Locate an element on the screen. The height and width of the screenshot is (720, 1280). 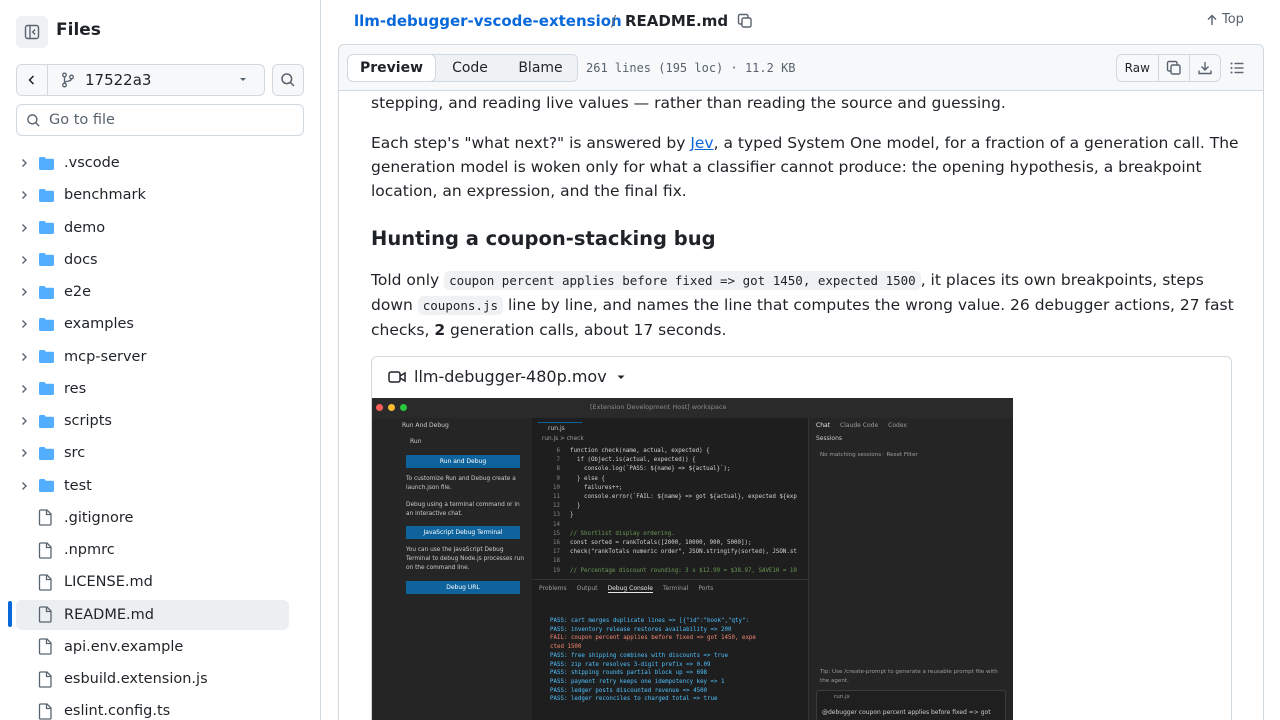
tree-folder: src is located at coordinates (152, 453).